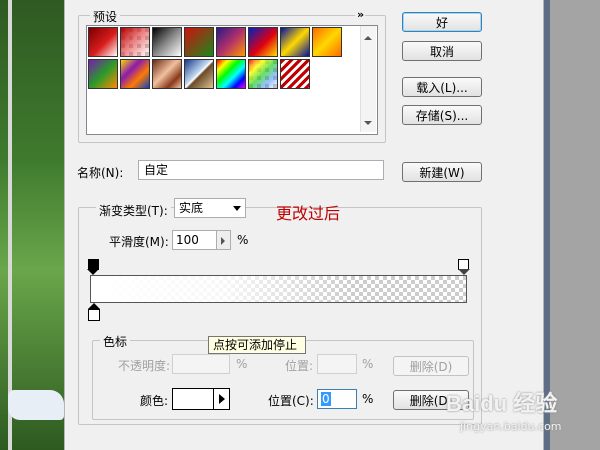  I want to click on opacity-label: 不透明度:, so click(144, 366).